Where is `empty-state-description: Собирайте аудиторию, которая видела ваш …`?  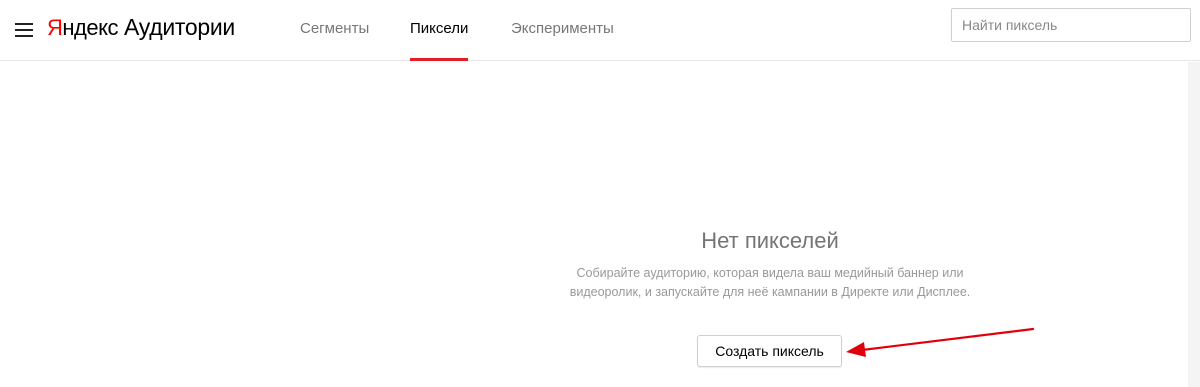
empty-state-description: Собирайте аудиторию, которая видела ваш … is located at coordinates (770, 282).